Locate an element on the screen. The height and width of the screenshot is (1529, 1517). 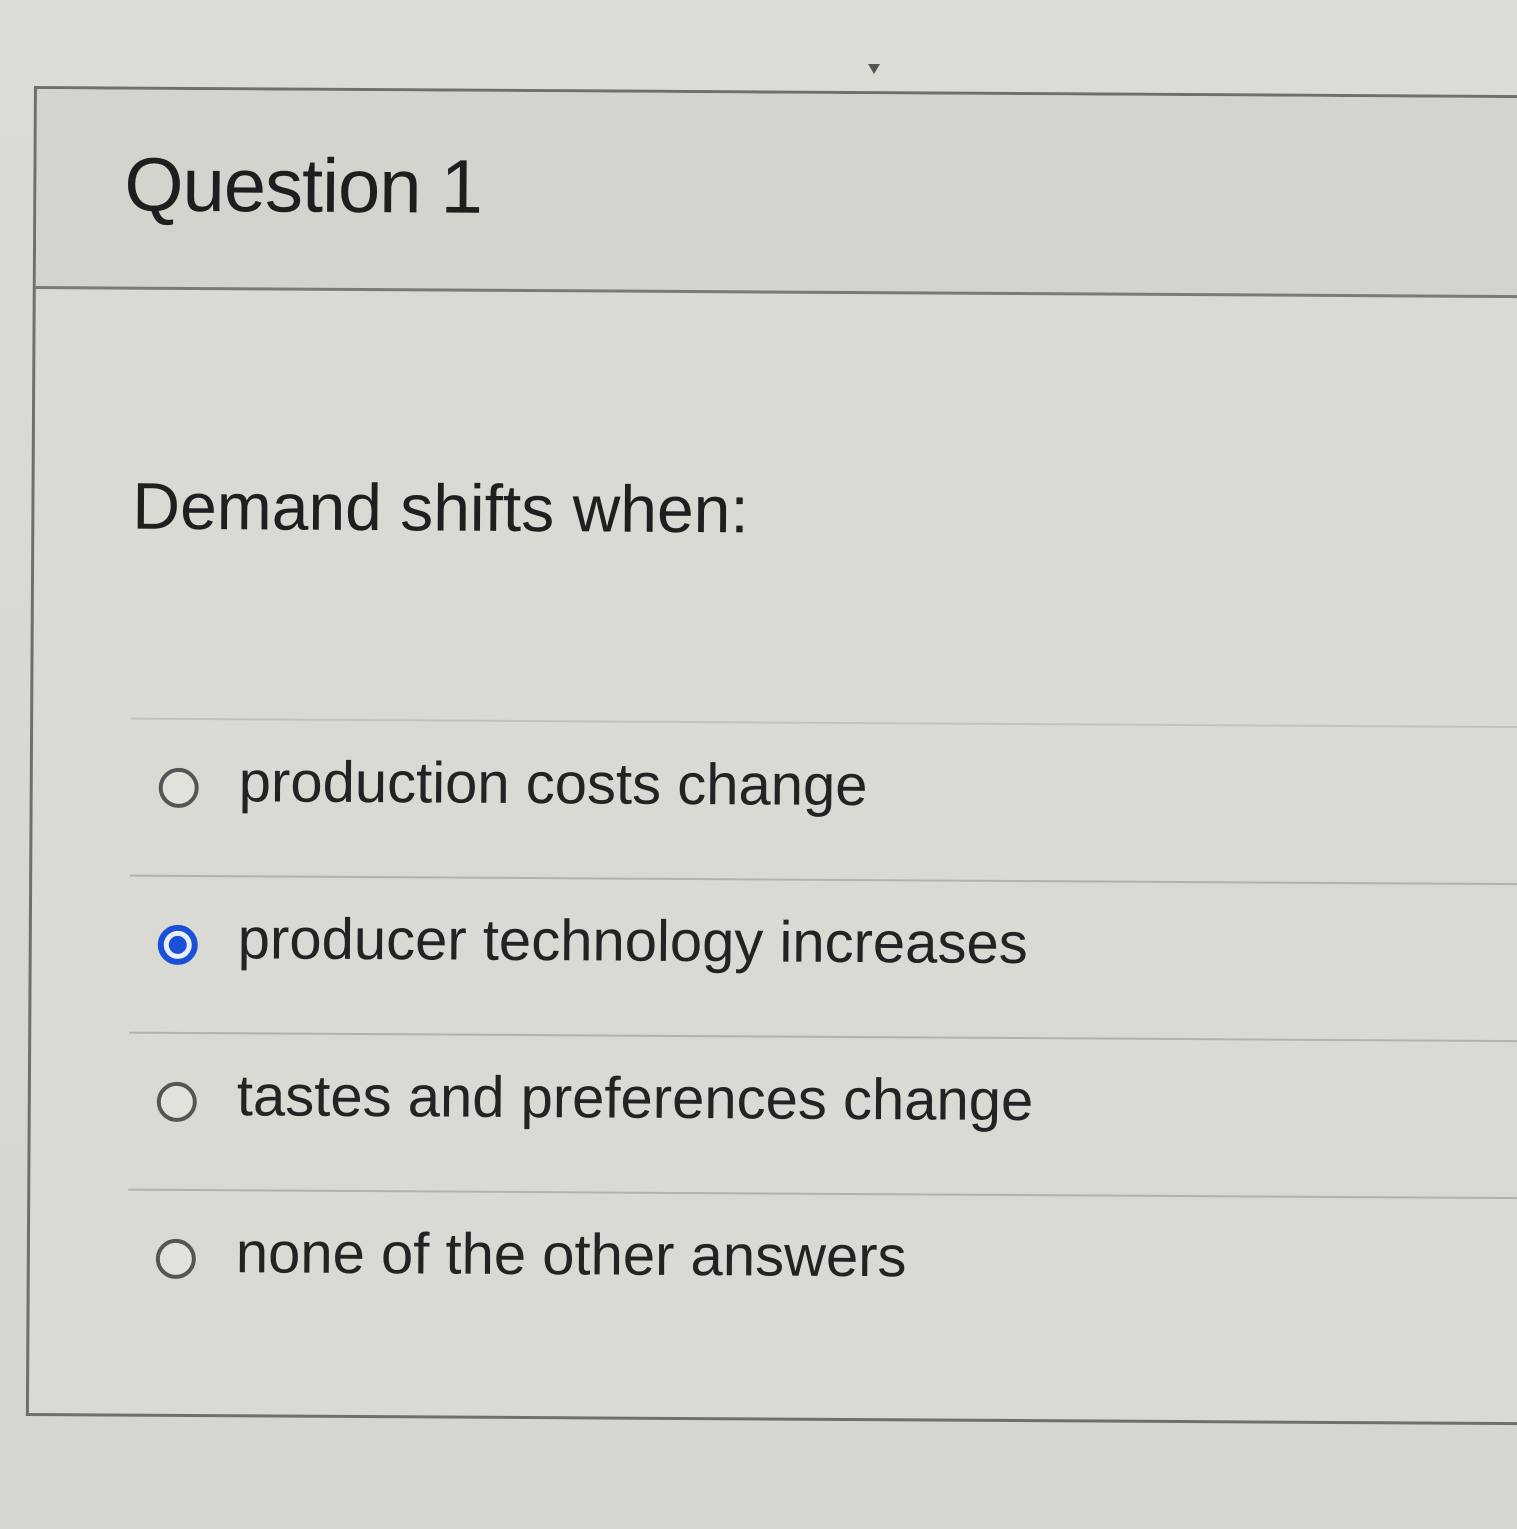
answer-option-tastes-preferences: tastes and preferences change is located at coordinates (822, 1114).